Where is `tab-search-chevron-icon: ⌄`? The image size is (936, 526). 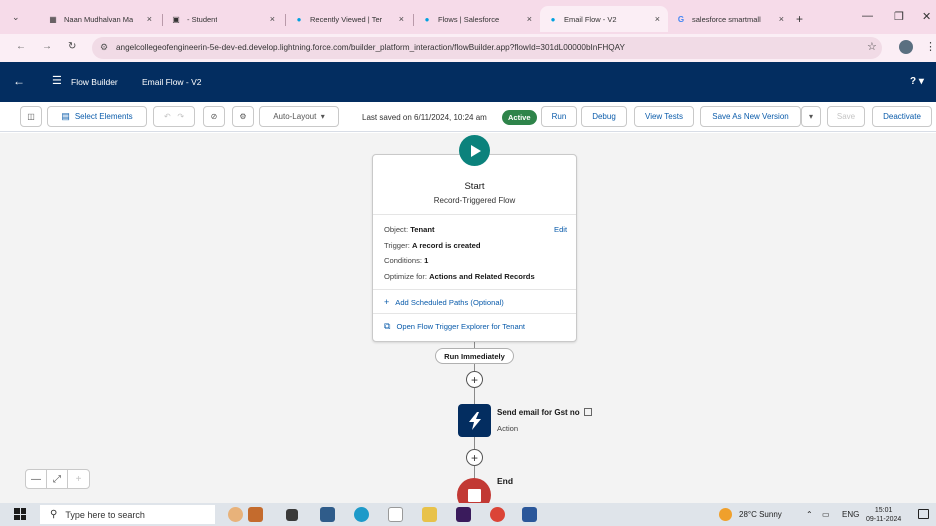
tab-search-chevron-icon: ⌄ is located at coordinates (16, 17).